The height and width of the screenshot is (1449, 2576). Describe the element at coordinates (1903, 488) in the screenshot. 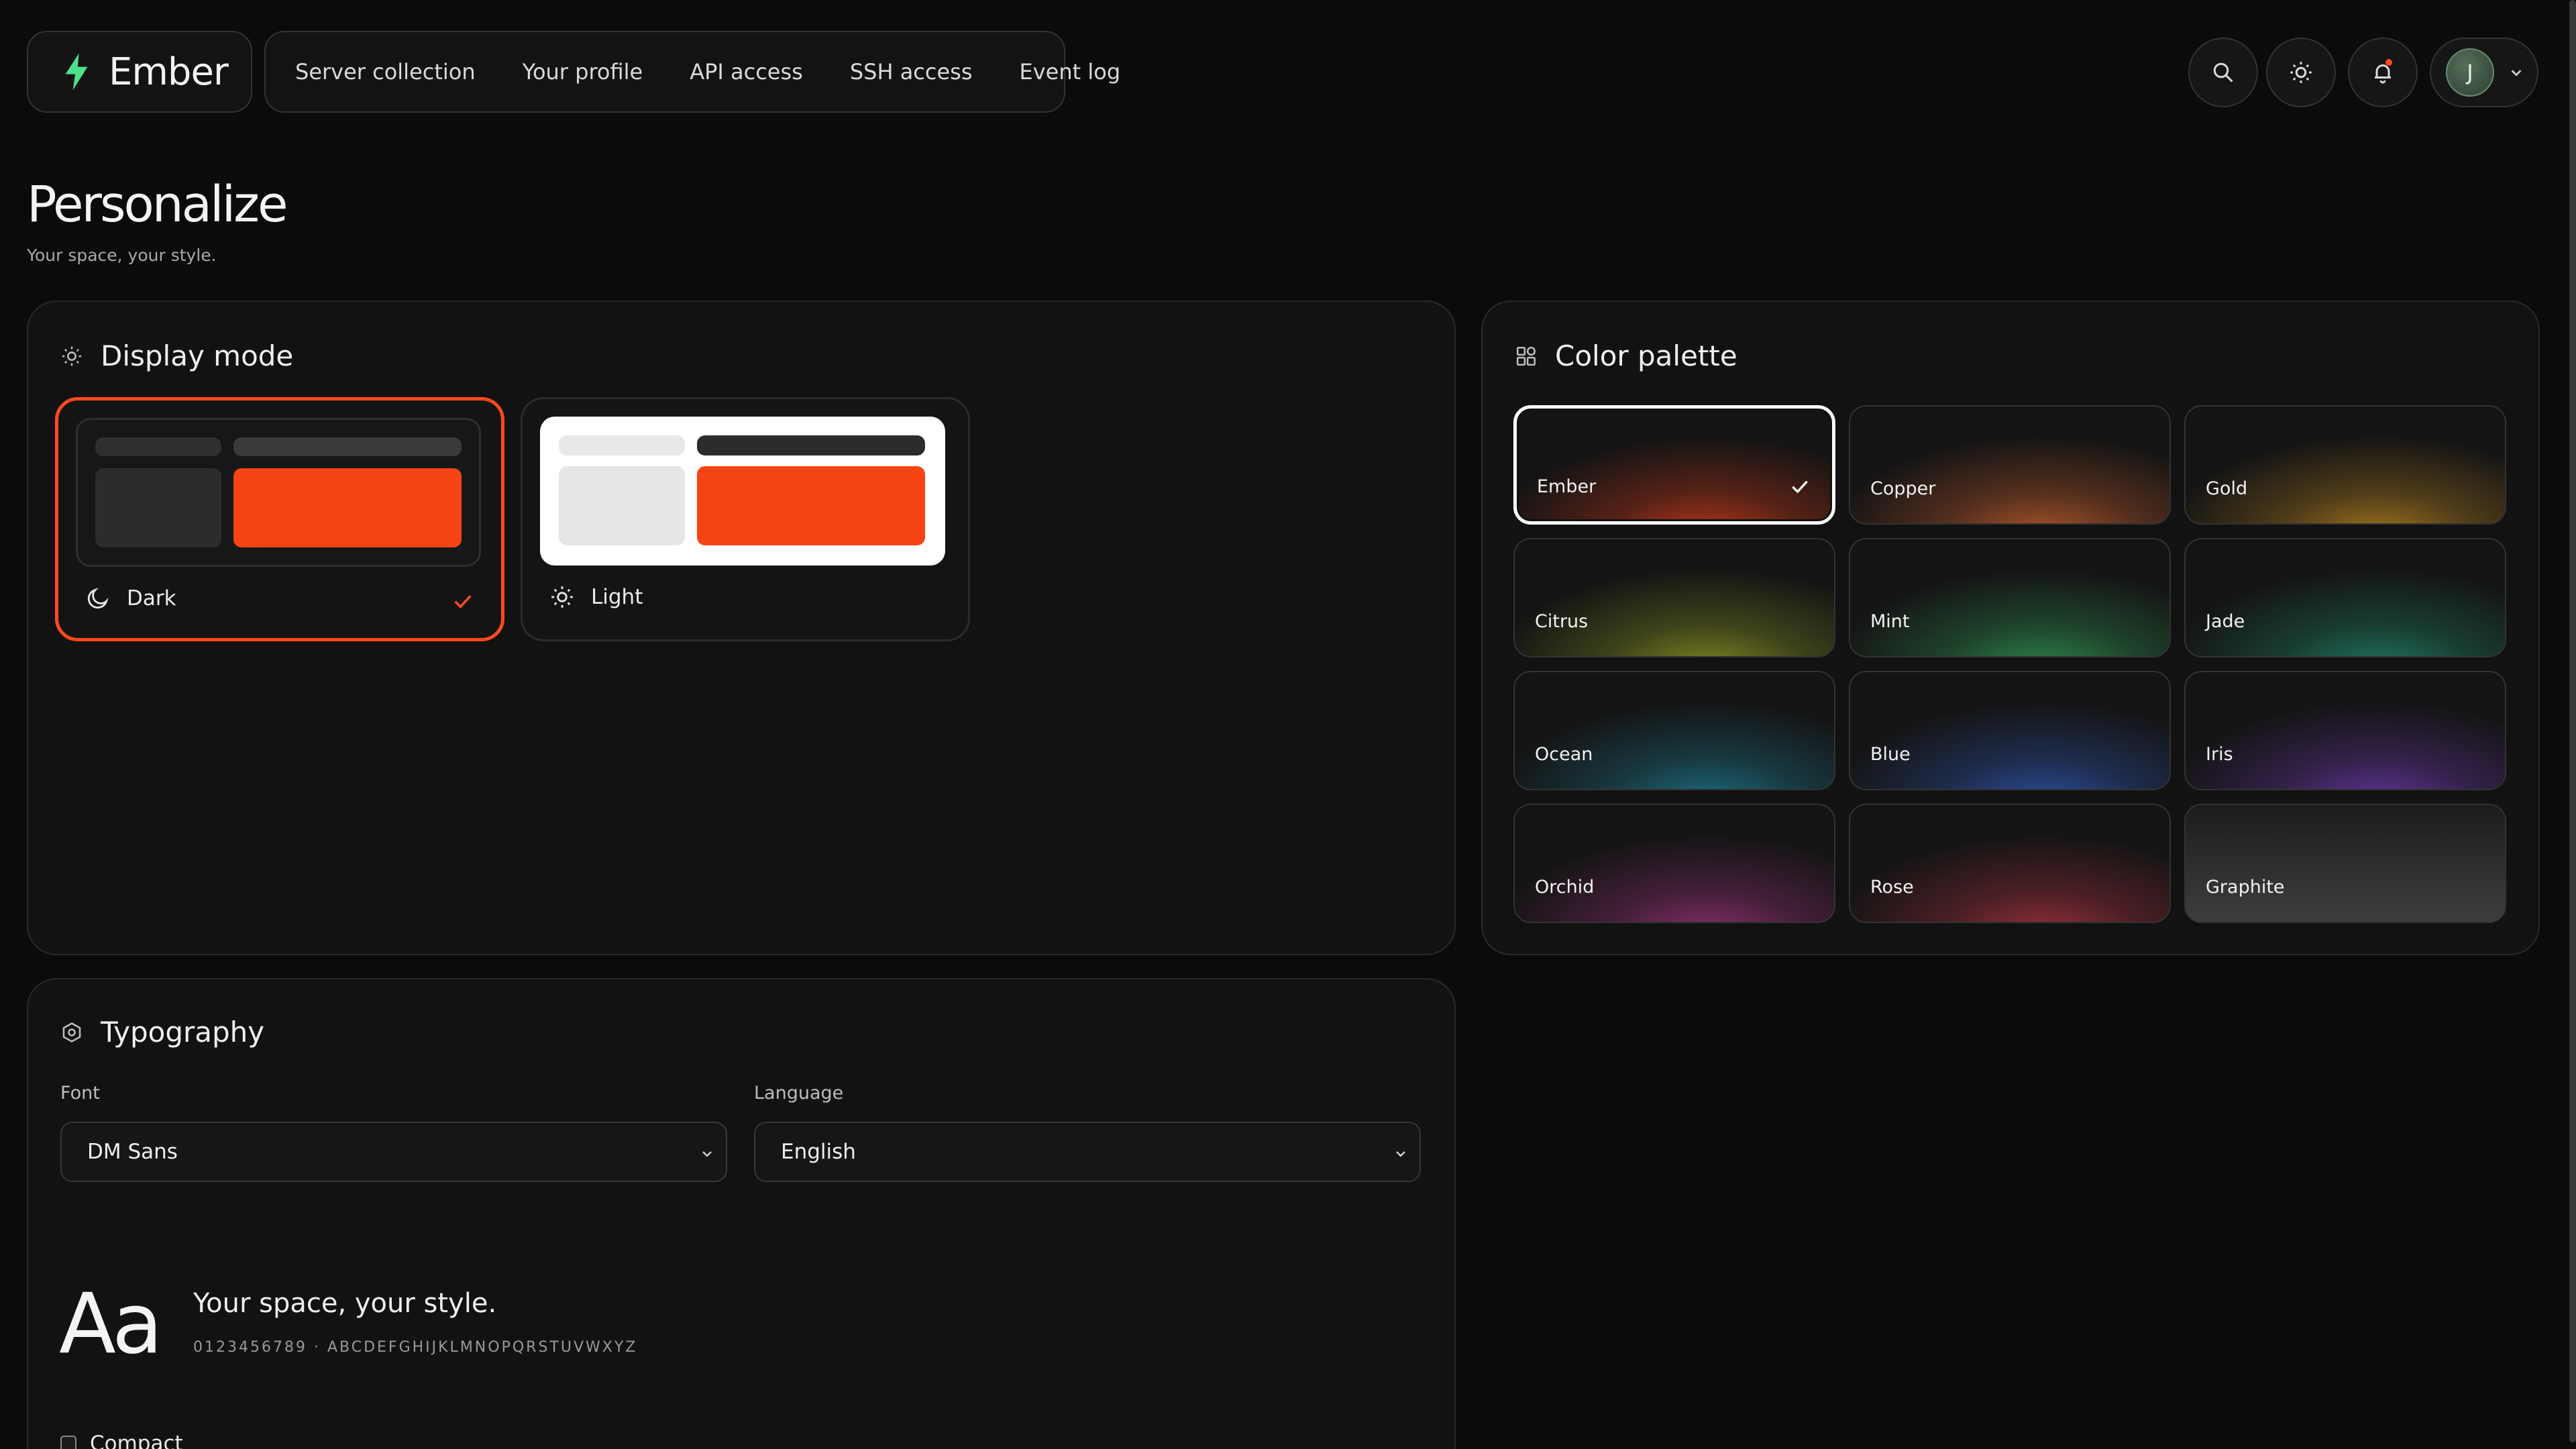

I see `swatch-label: Copper` at that location.